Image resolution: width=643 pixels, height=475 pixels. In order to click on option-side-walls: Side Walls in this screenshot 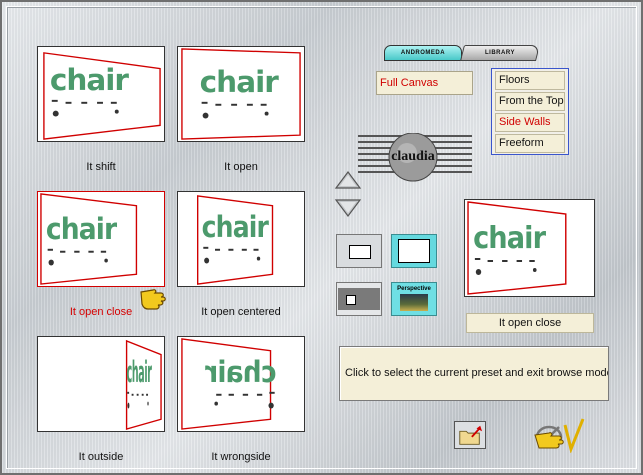, I will do `click(530, 122)`.